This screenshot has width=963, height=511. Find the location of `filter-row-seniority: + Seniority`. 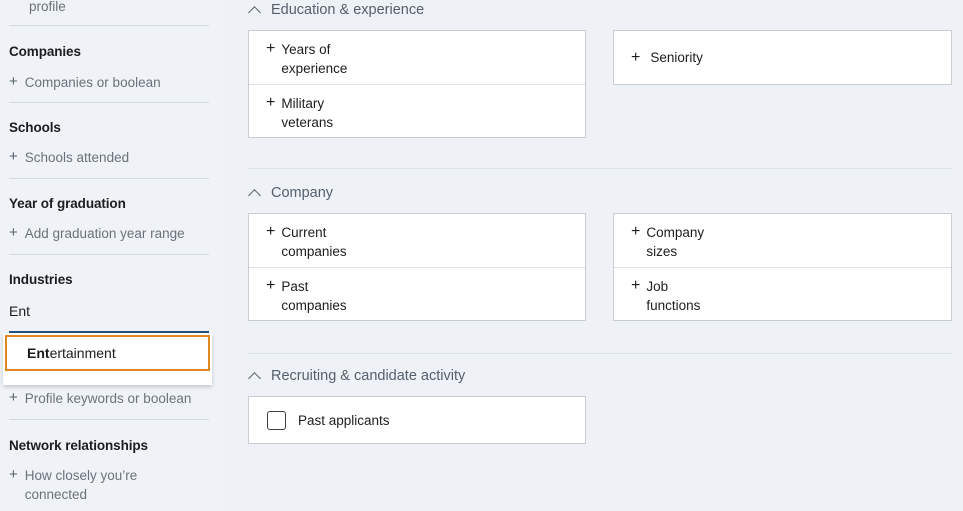

filter-row-seniority: + Seniority is located at coordinates (782, 57).